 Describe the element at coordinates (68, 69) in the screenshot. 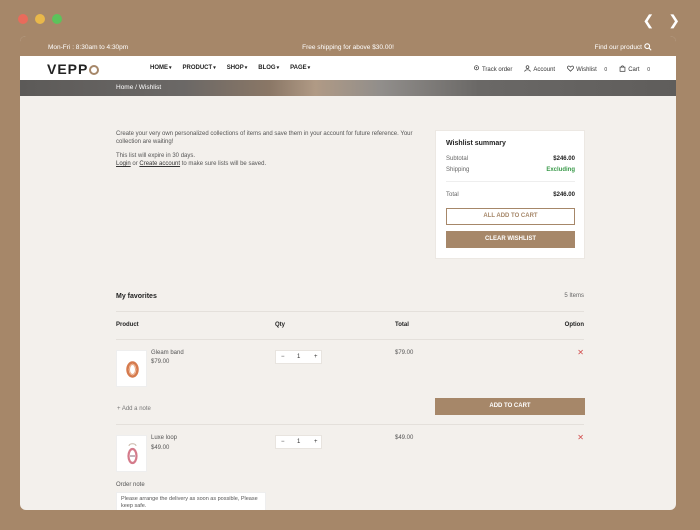

I see `logo-text: VEPP` at that location.